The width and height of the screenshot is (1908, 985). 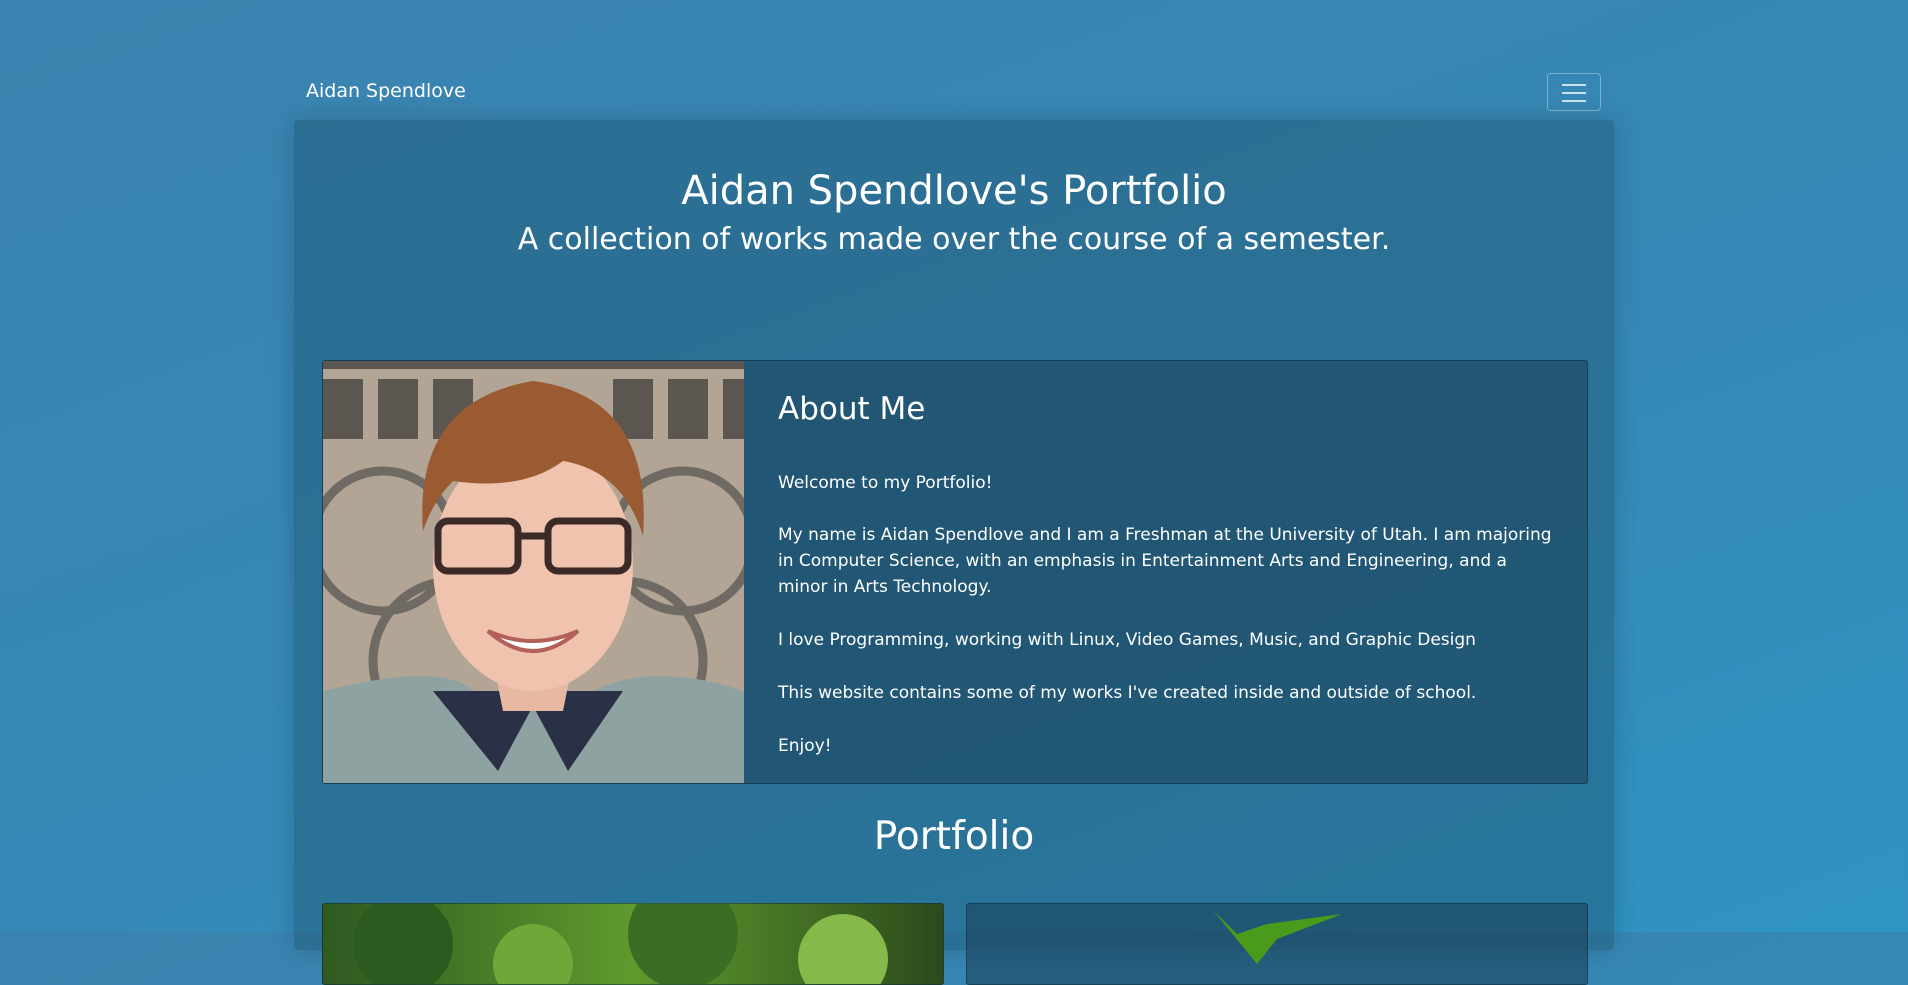 I want to click on navbar-brand: Aidan Spendlove, so click(x=386, y=91).